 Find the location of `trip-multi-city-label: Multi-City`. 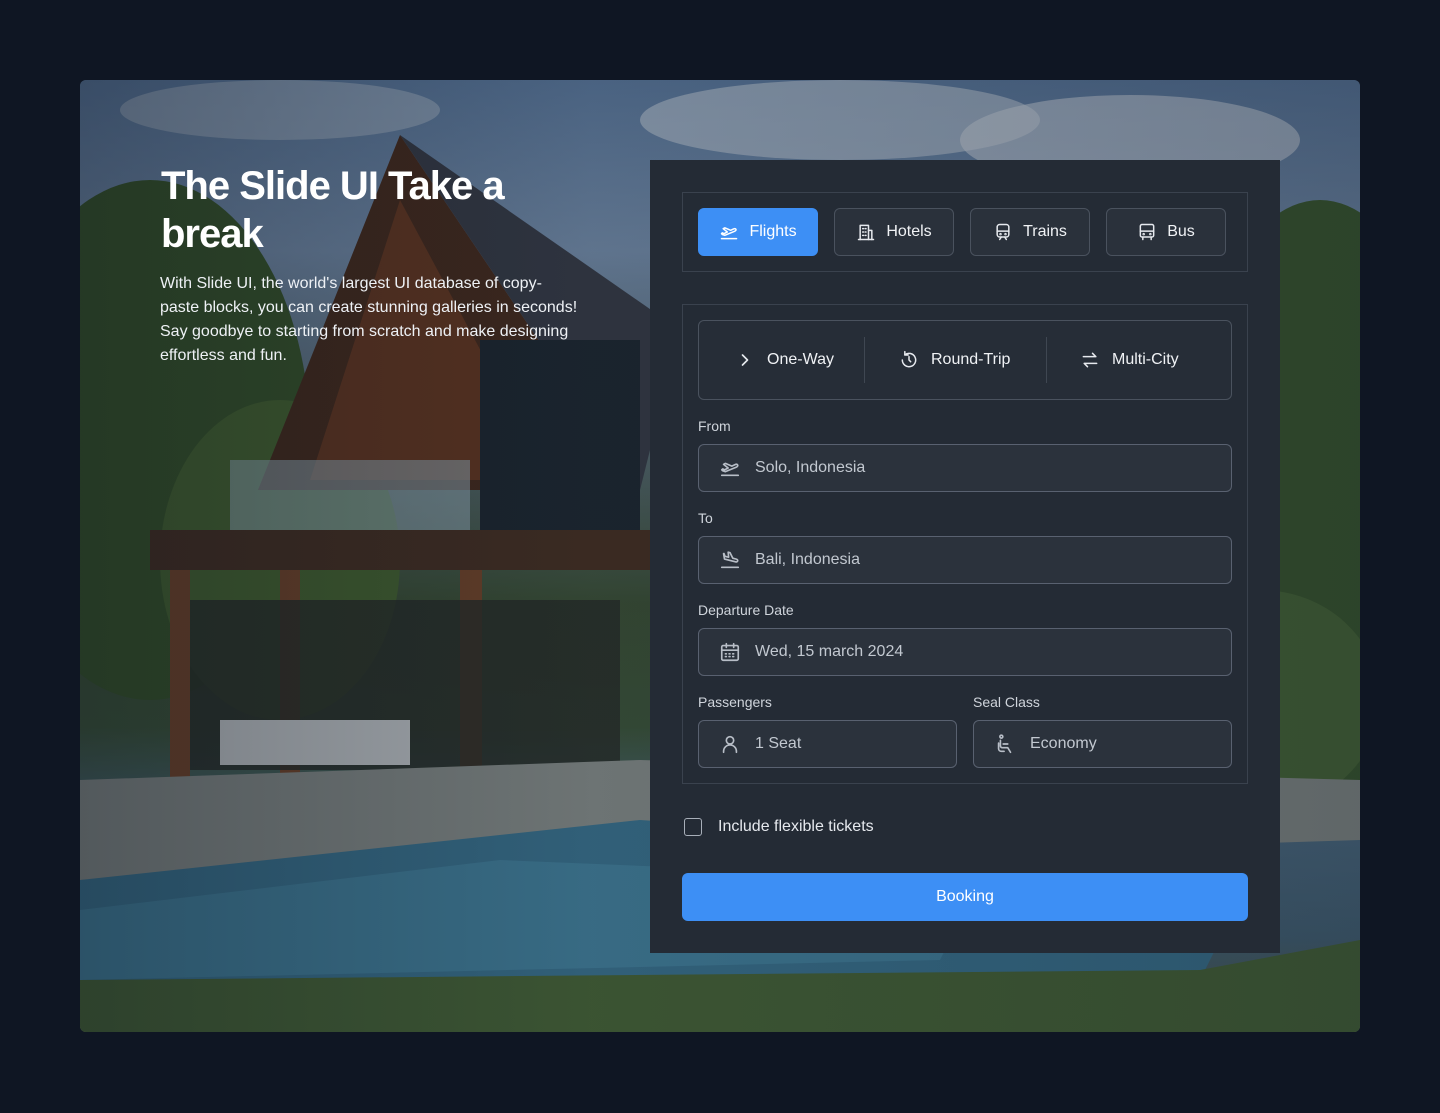

trip-multi-city-label: Multi-City is located at coordinates (1145, 359).